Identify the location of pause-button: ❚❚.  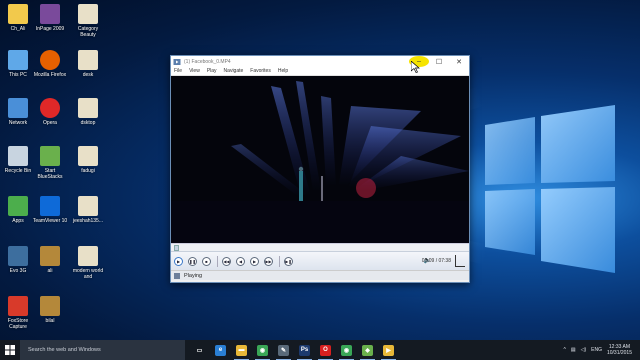
(192, 261).